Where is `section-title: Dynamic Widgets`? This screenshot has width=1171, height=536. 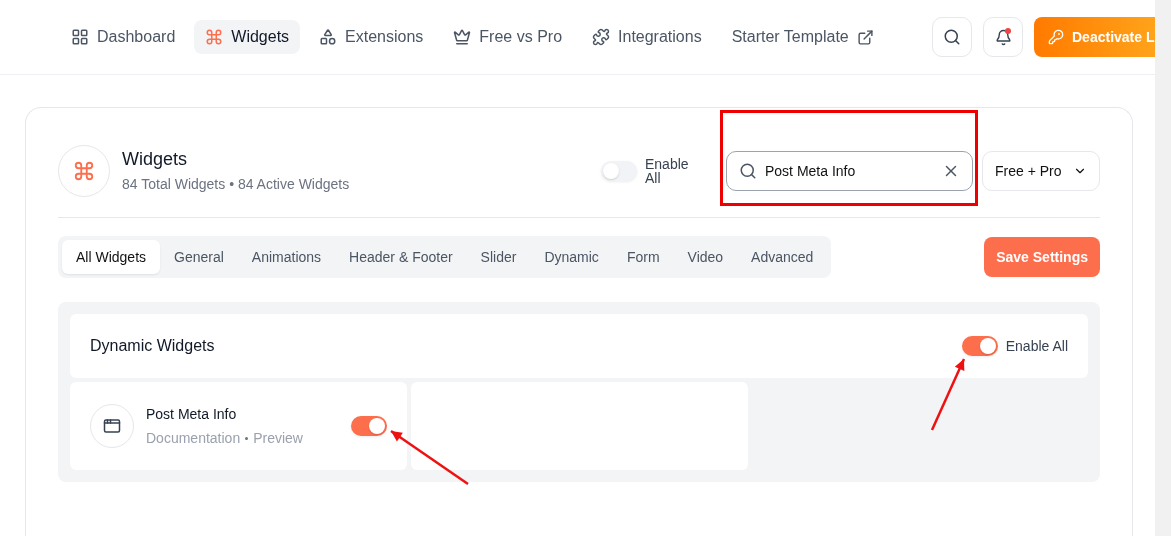 section-title: Dynamic Widgets is located at coordinates (152, 346).